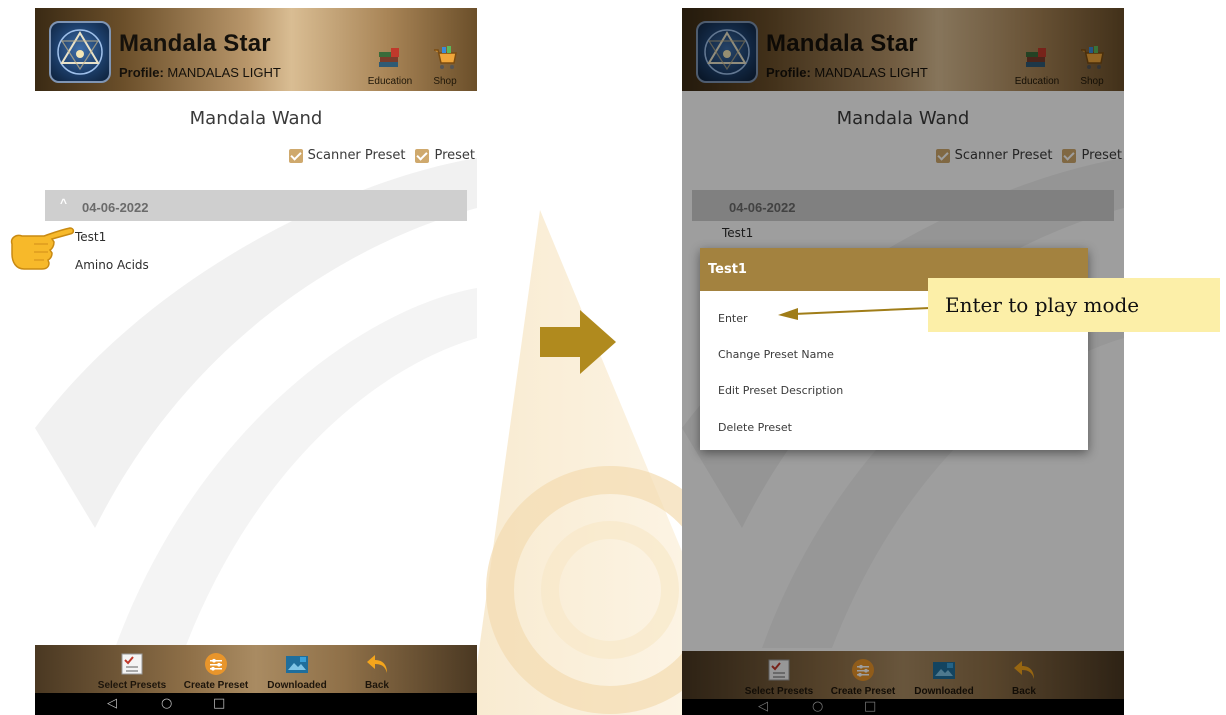 Image resolution: width=1226 pixels, height=715 pixels. I want to click on select-presets-label: Select Presets, so click(132, 685).